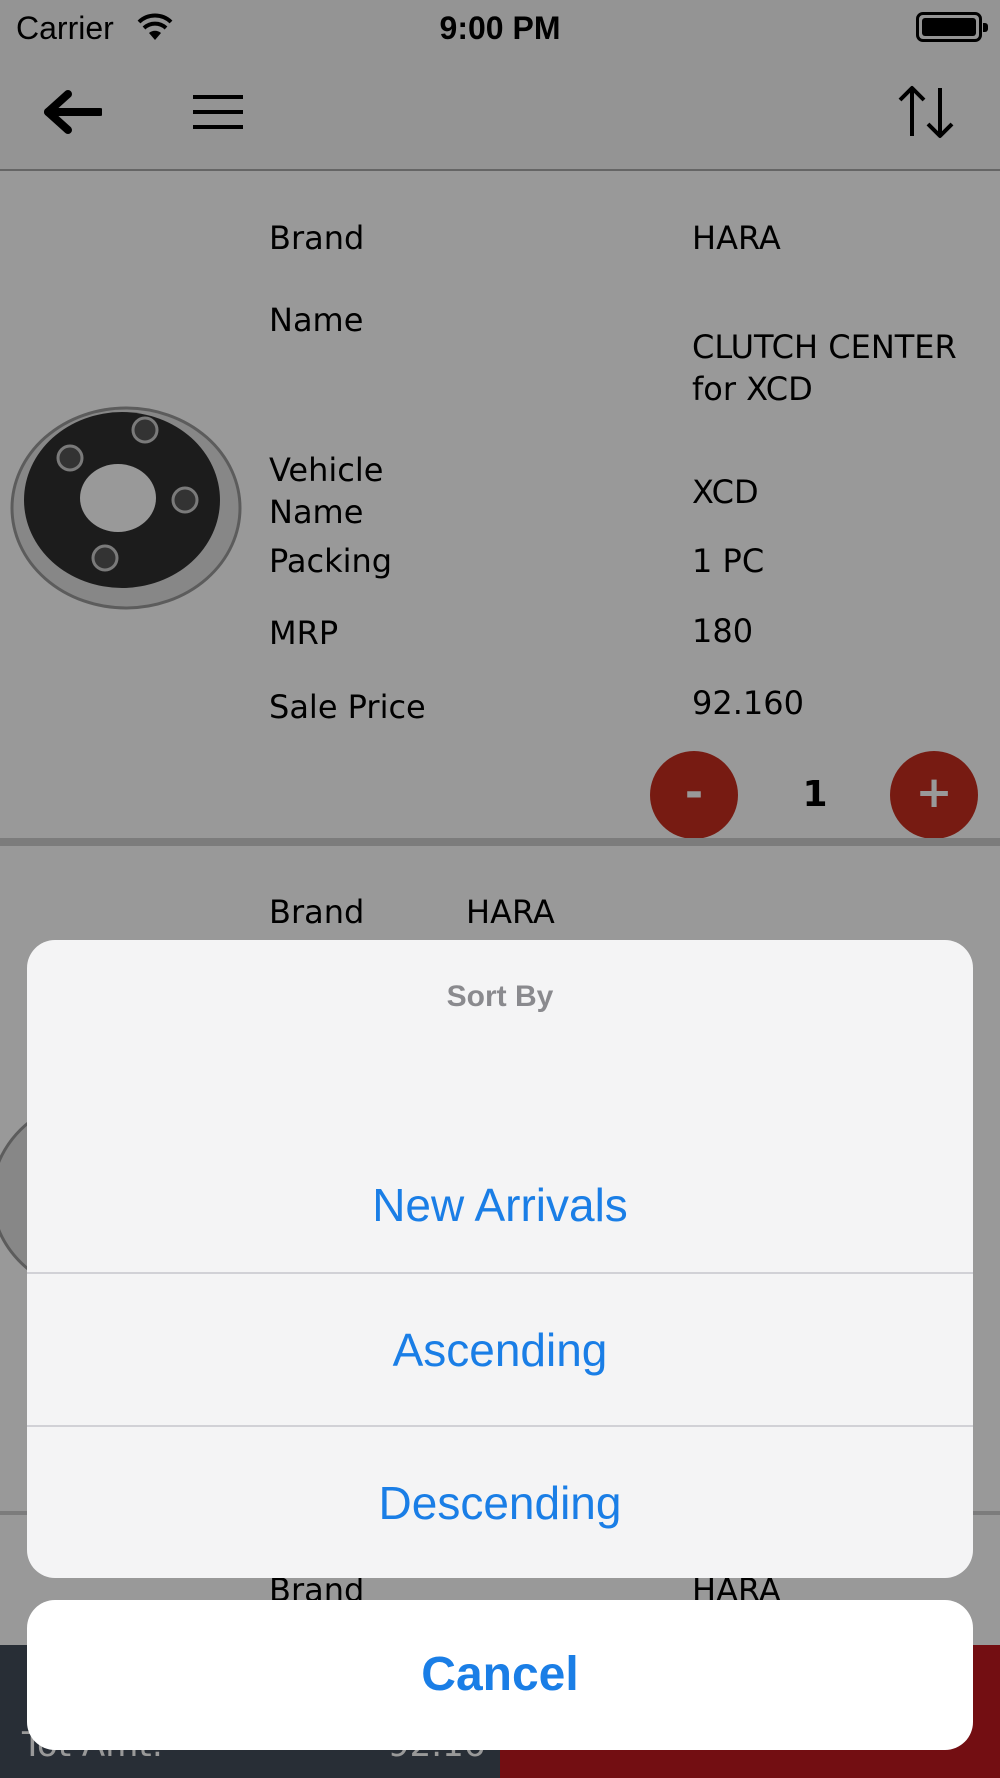  What do you see at coordinates (500, 1675) in the screenshot?
I see `cancel-button: Cancel` at bounding box center [500, 1675].